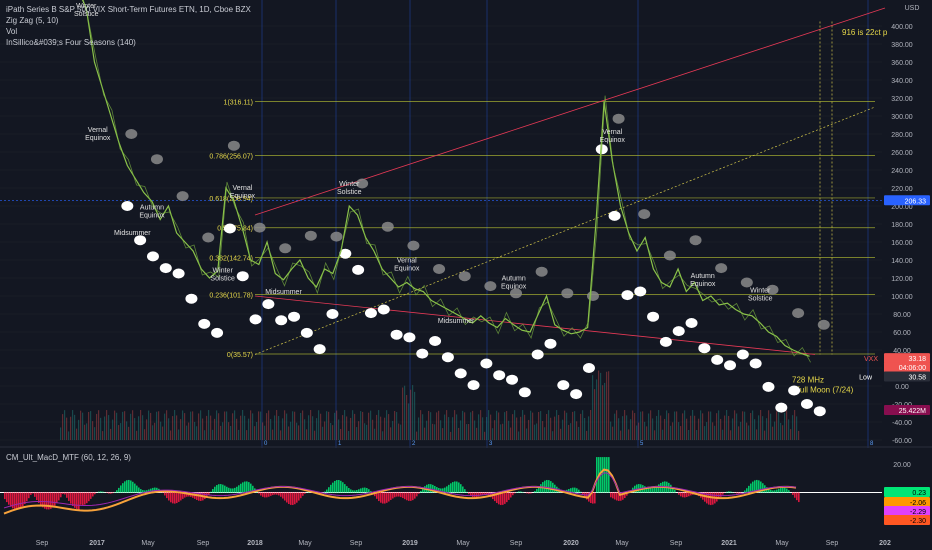  Describe the element at coordinates (902, 333) in the screenshot. I see `price-tick-label: 60.00` at that location.